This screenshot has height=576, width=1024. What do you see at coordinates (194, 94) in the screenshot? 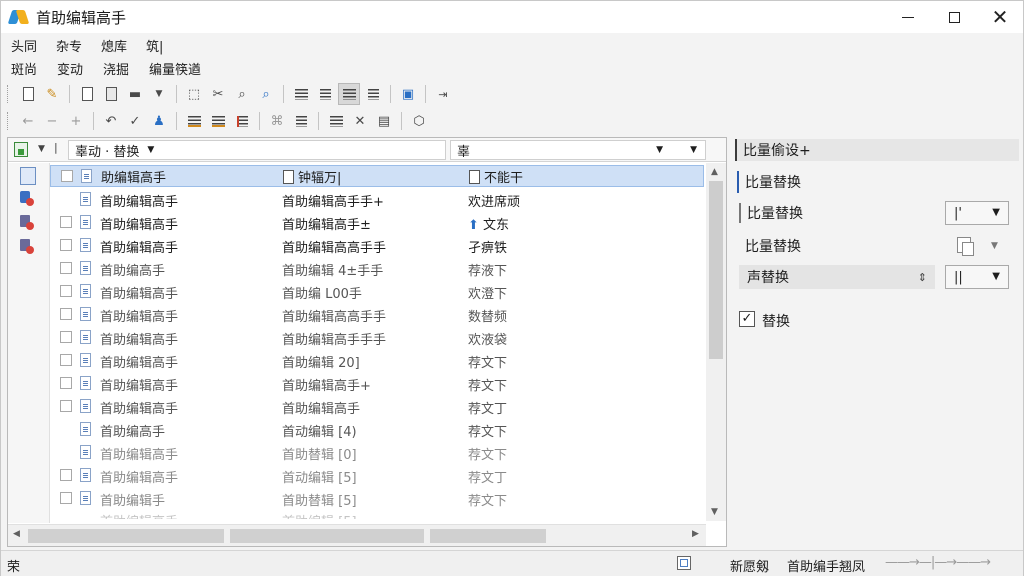
I see `select-button: ⬚` at bounding box center [194, 94].